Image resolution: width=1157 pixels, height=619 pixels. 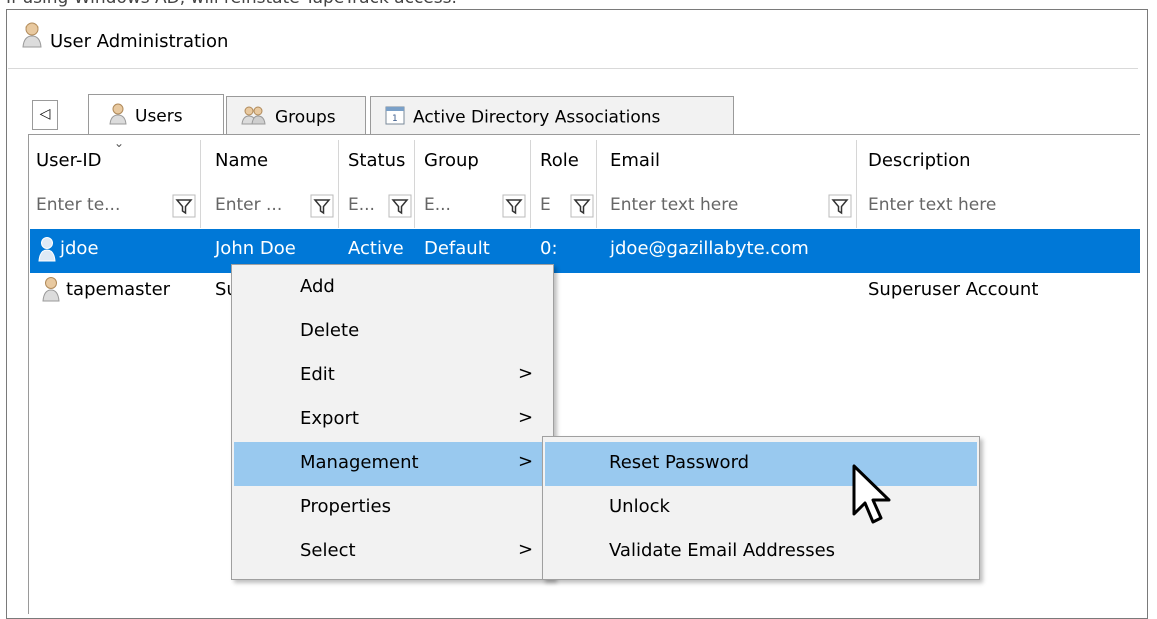 I want to click on menu-item-delete: Delete, so click(x=392, y=332).